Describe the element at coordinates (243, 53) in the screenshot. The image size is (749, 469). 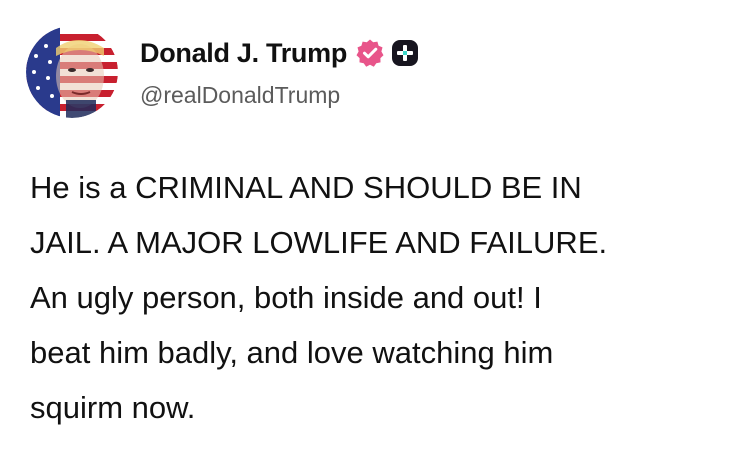
I see `display-name: Donald J. Trump` at that location.